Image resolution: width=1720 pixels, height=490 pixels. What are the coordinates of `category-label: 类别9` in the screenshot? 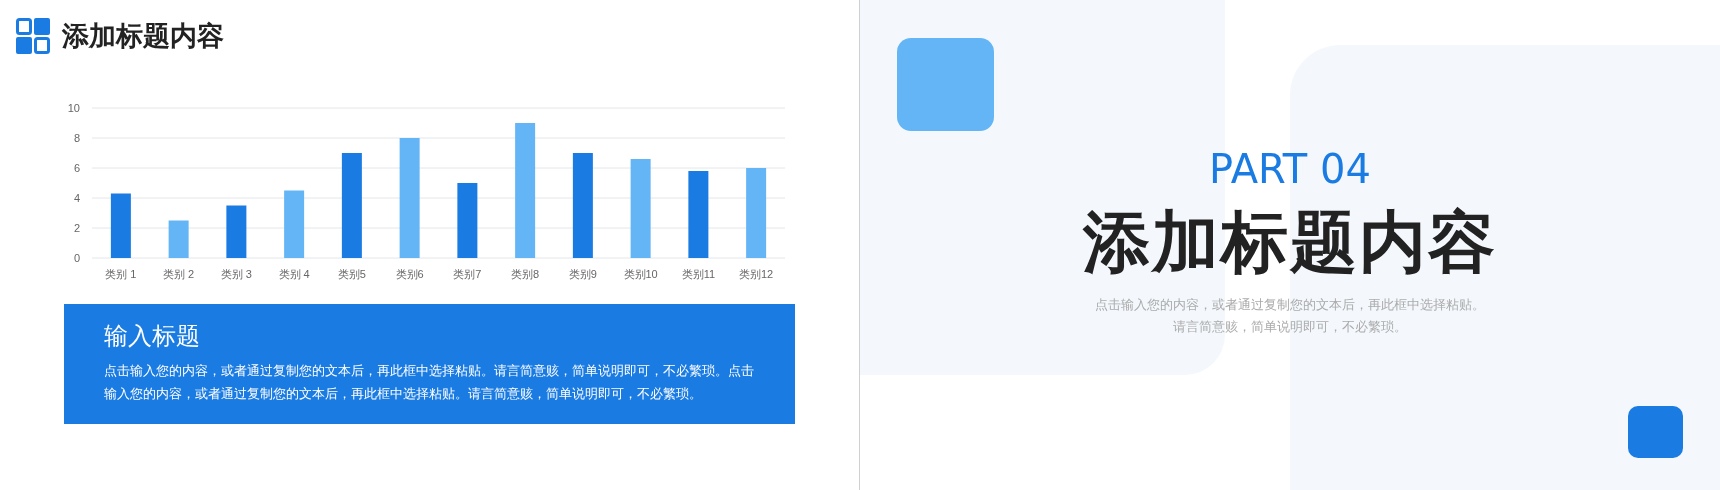 It's located at (582, 274).